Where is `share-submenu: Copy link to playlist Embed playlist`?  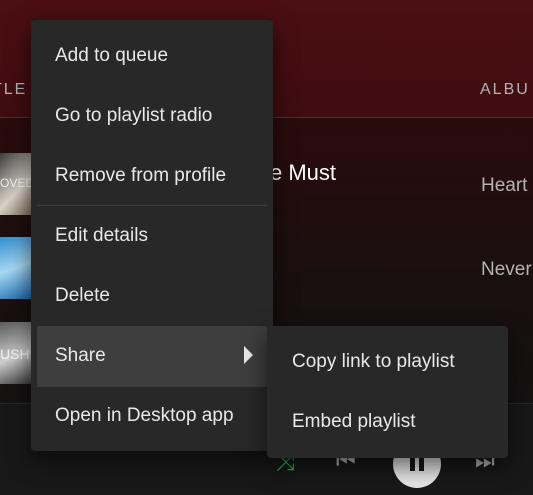 share-submenu: Copy link to playlist Embed playlist is located at coordinates (387, 392).